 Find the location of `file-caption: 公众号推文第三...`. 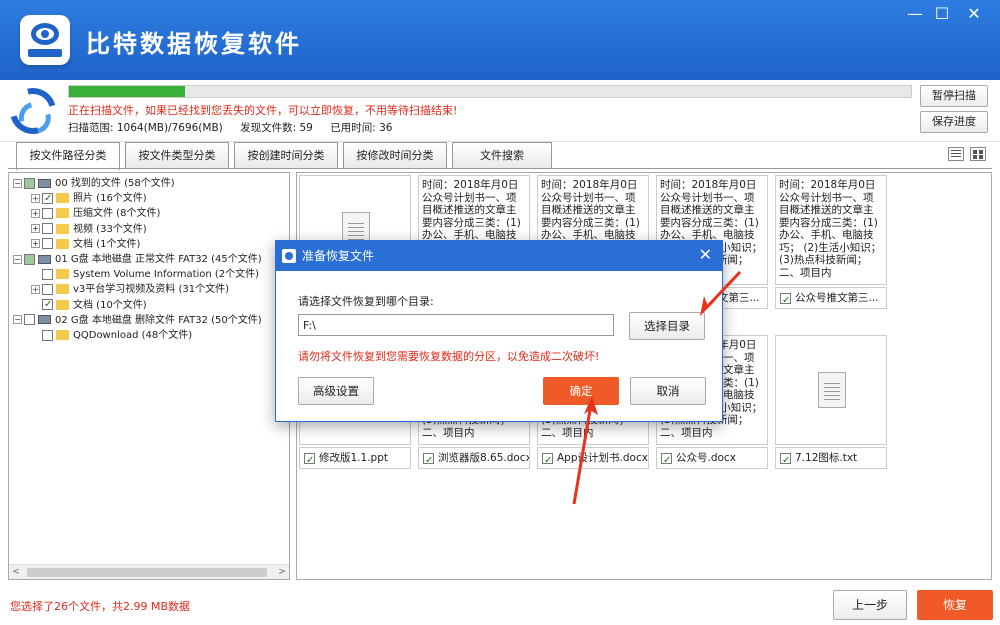

file-caption: 公众号推文第三... is located at coordinates (831, 298).